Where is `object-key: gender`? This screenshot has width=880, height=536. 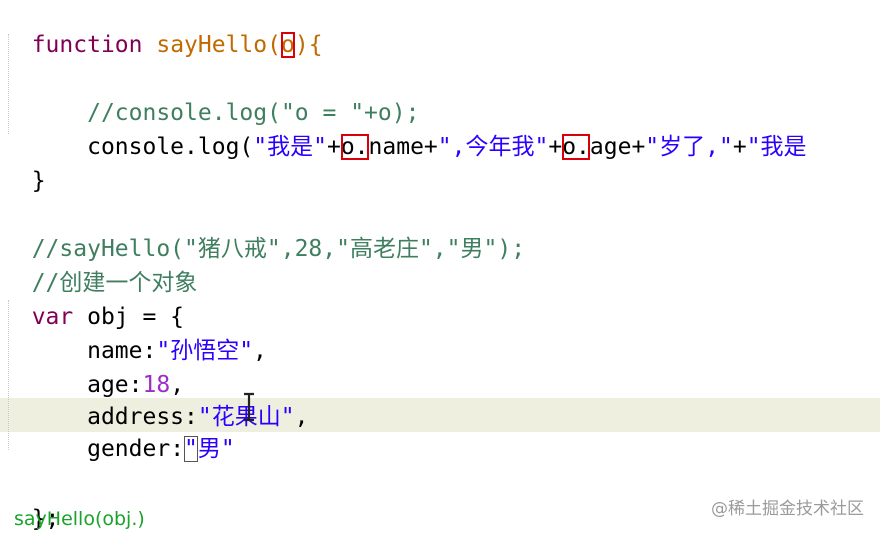
object-key: gender is located at coordinates (129, 449).